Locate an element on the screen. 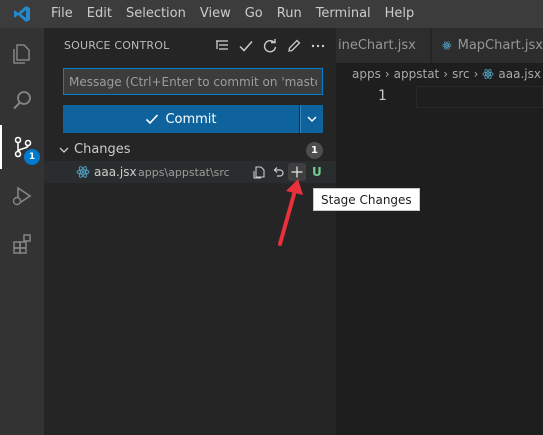 Image resolution: width=543 pixels, height=435 pixels. view-as-tree-button is located at coordinates (222, 46).